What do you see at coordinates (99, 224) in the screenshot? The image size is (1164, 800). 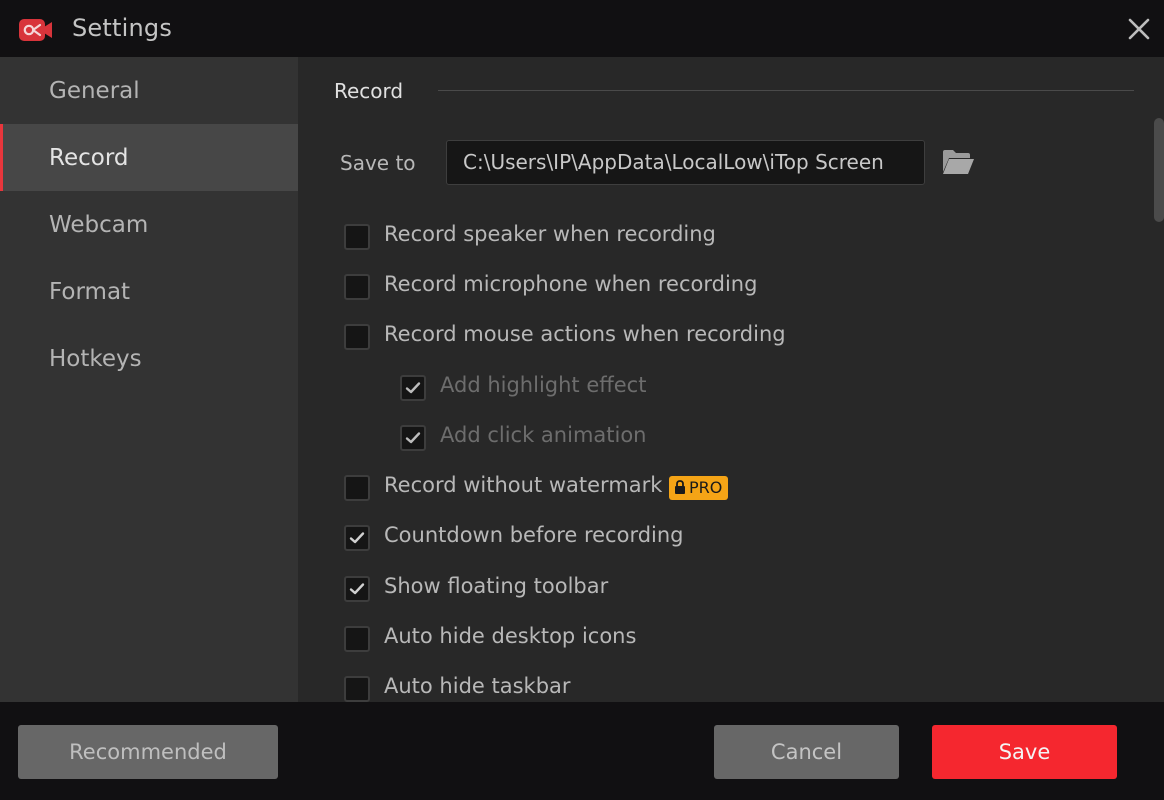 I see `sidebar-item-label: Webcam` at bounding box center [99, 224].